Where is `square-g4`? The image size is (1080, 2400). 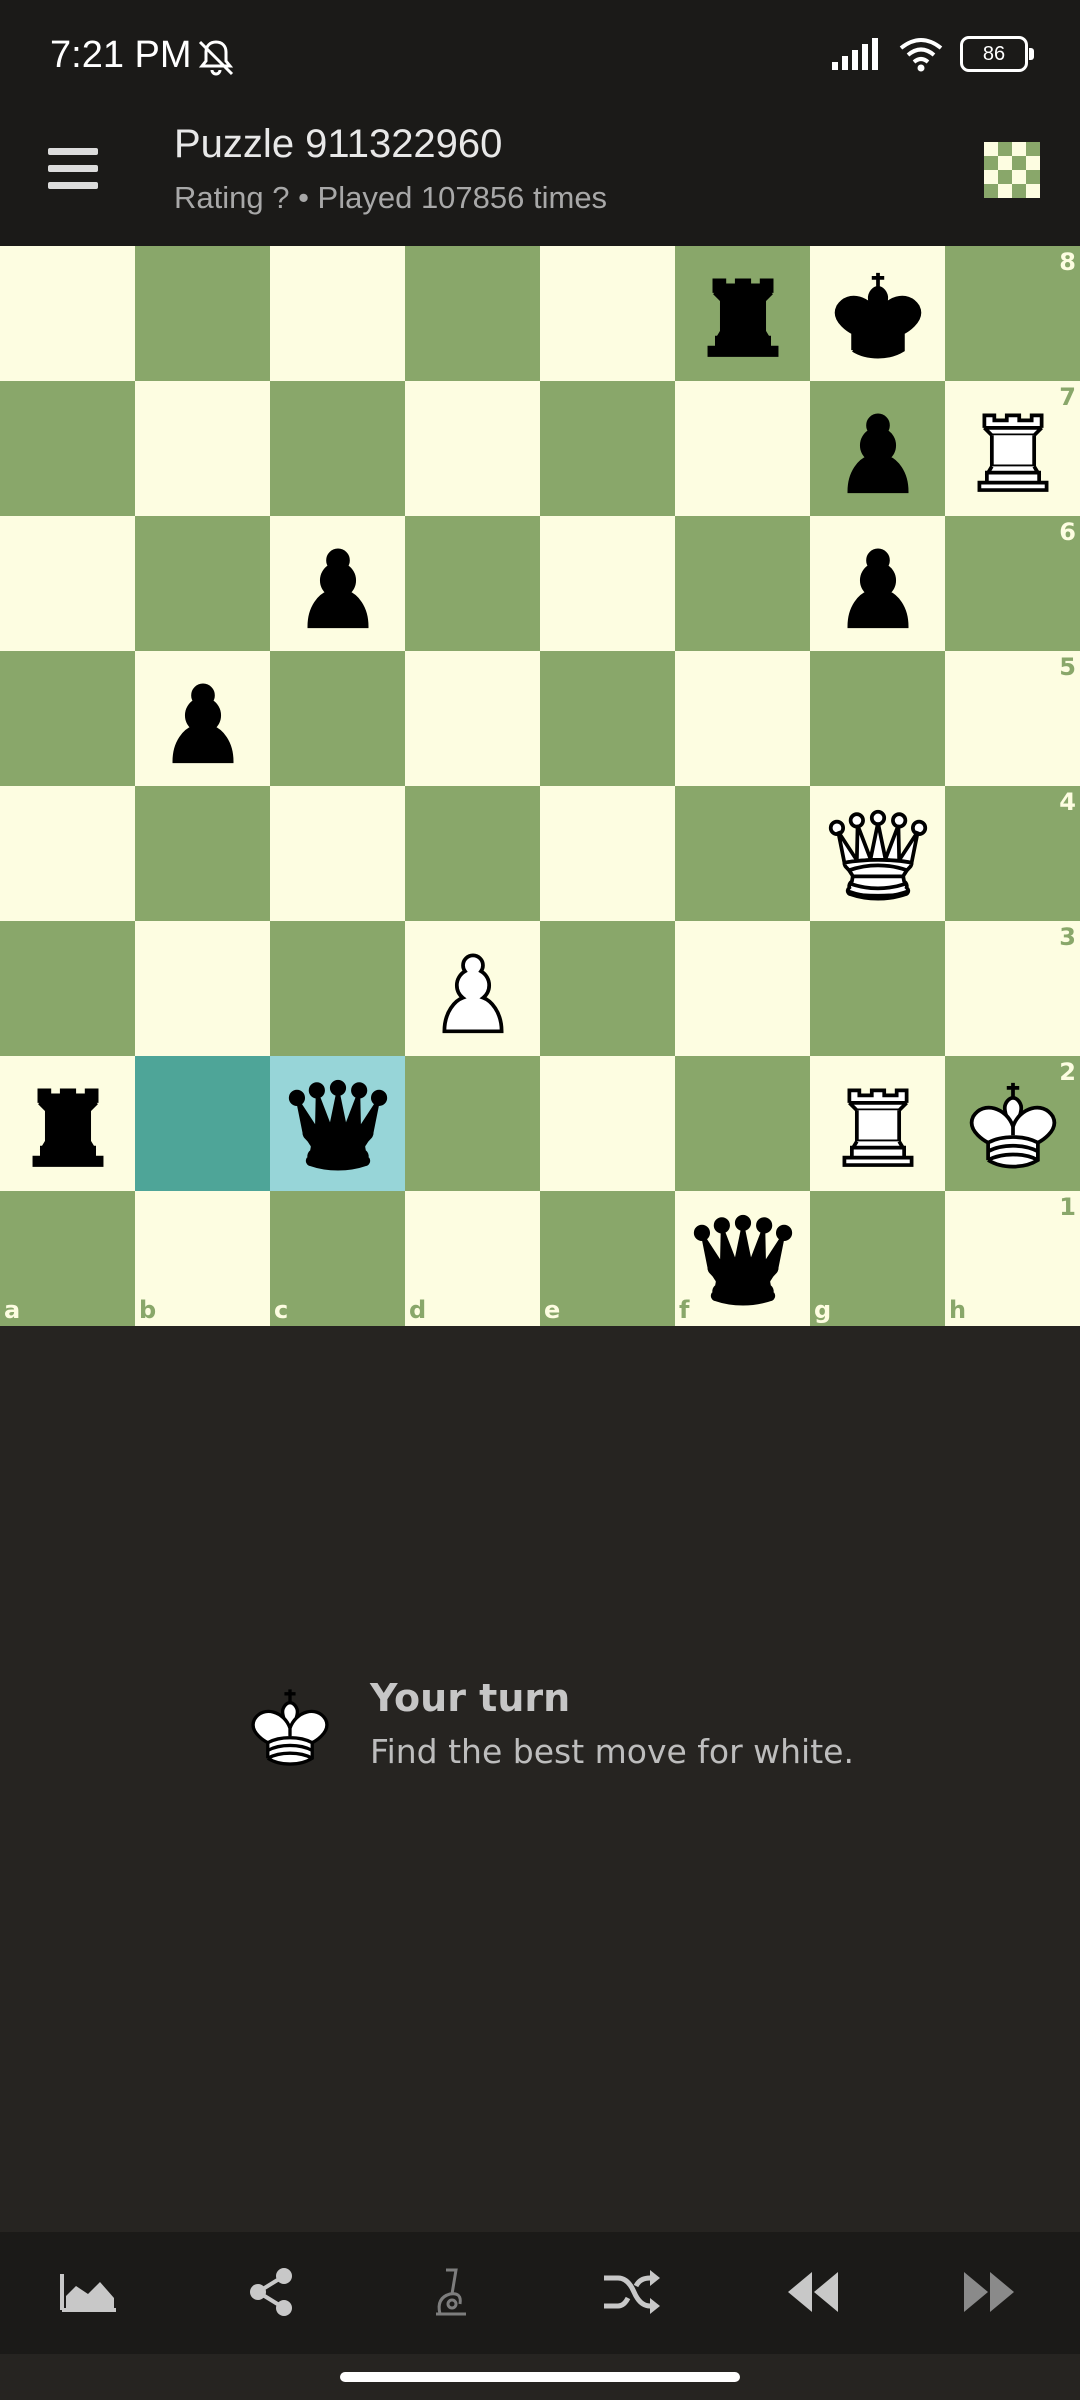
square-g4 is located at coordinates (877, 853).